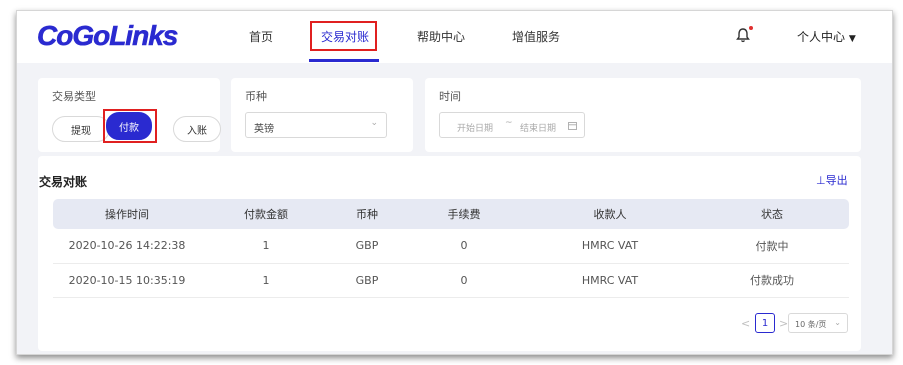 The height and width of the screenshot is (365, 903). What do you see at coordinates (538, 127) in the screenshot?
I see `end-date-input: 结束日期` at bounding box center [538, 127].